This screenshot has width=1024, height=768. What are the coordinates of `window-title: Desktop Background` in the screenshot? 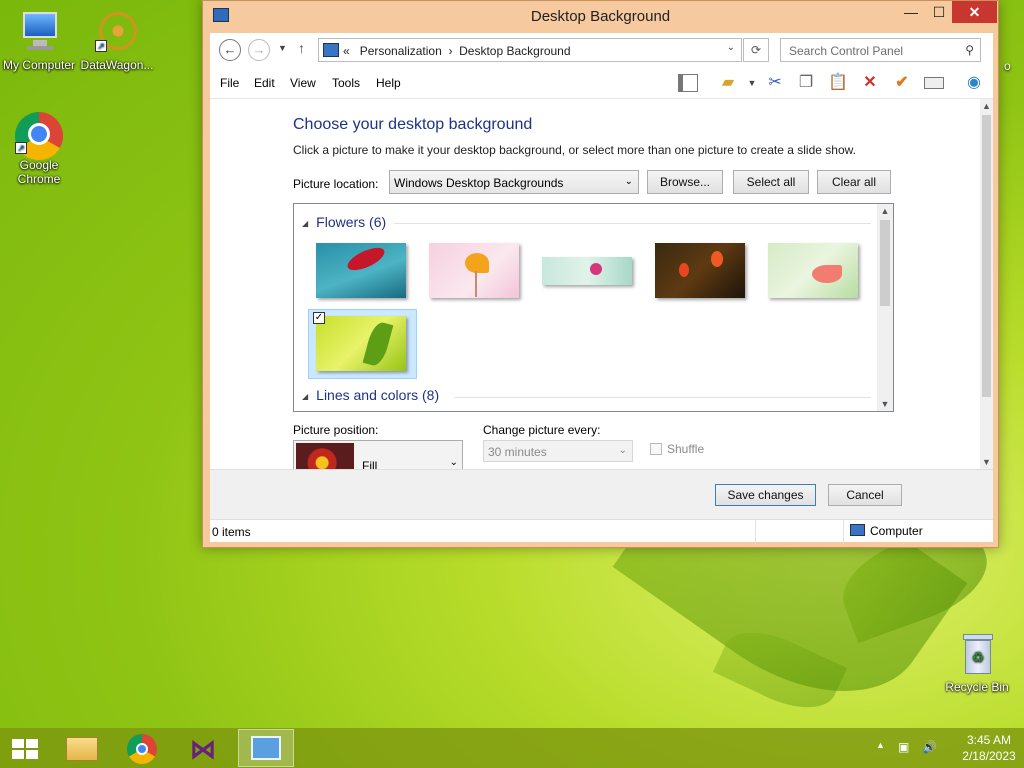 It's located at (600, 16).